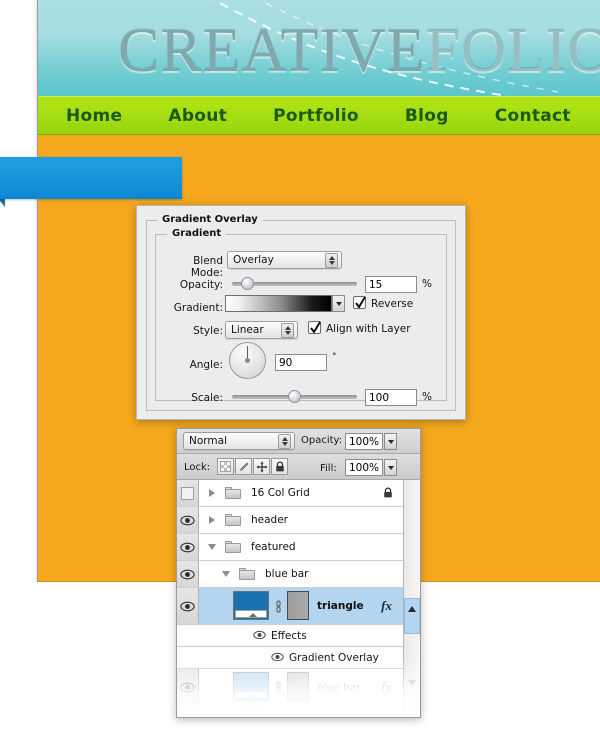 Image resolution: width=600 pixels, height=734 pixels. I want to click on layer-fill-dropdown-button, so click(390, 467).